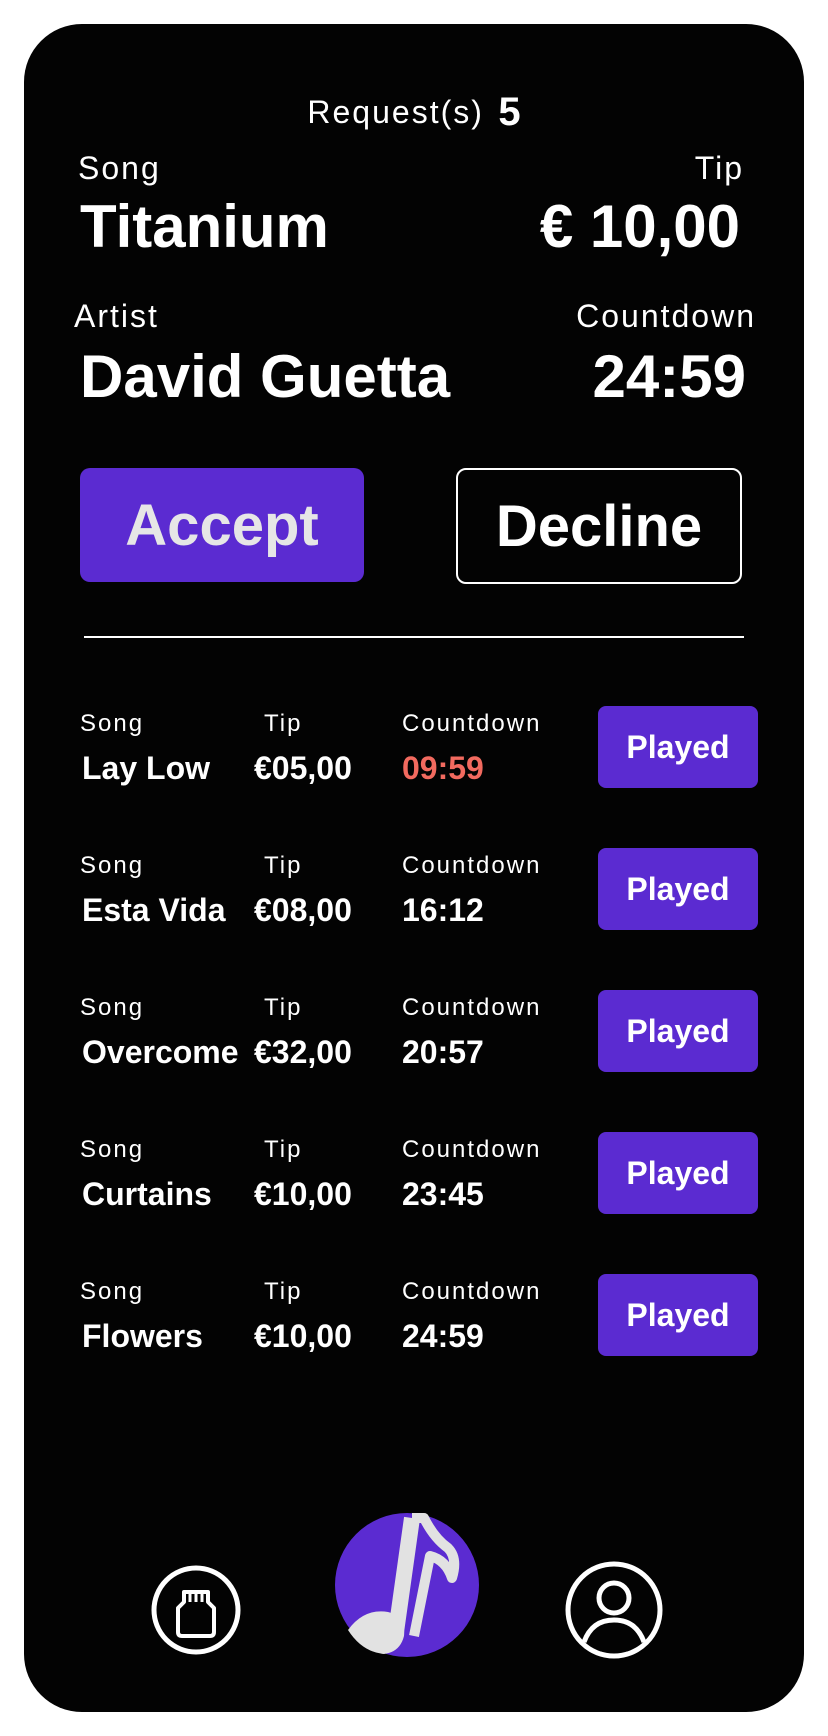 This screenshot has height=1736, width=828. I want to click on requests-header: Request(s) 5, so click(414, 112).